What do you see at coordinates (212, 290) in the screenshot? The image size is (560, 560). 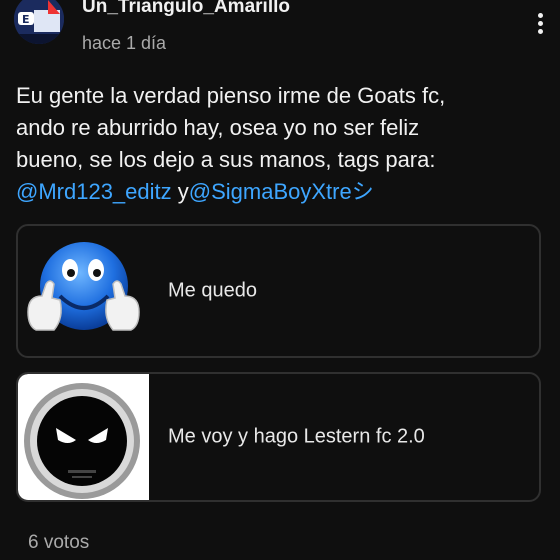 I see `poll-option-label: Me quedo` at bounding box center [212, 290].